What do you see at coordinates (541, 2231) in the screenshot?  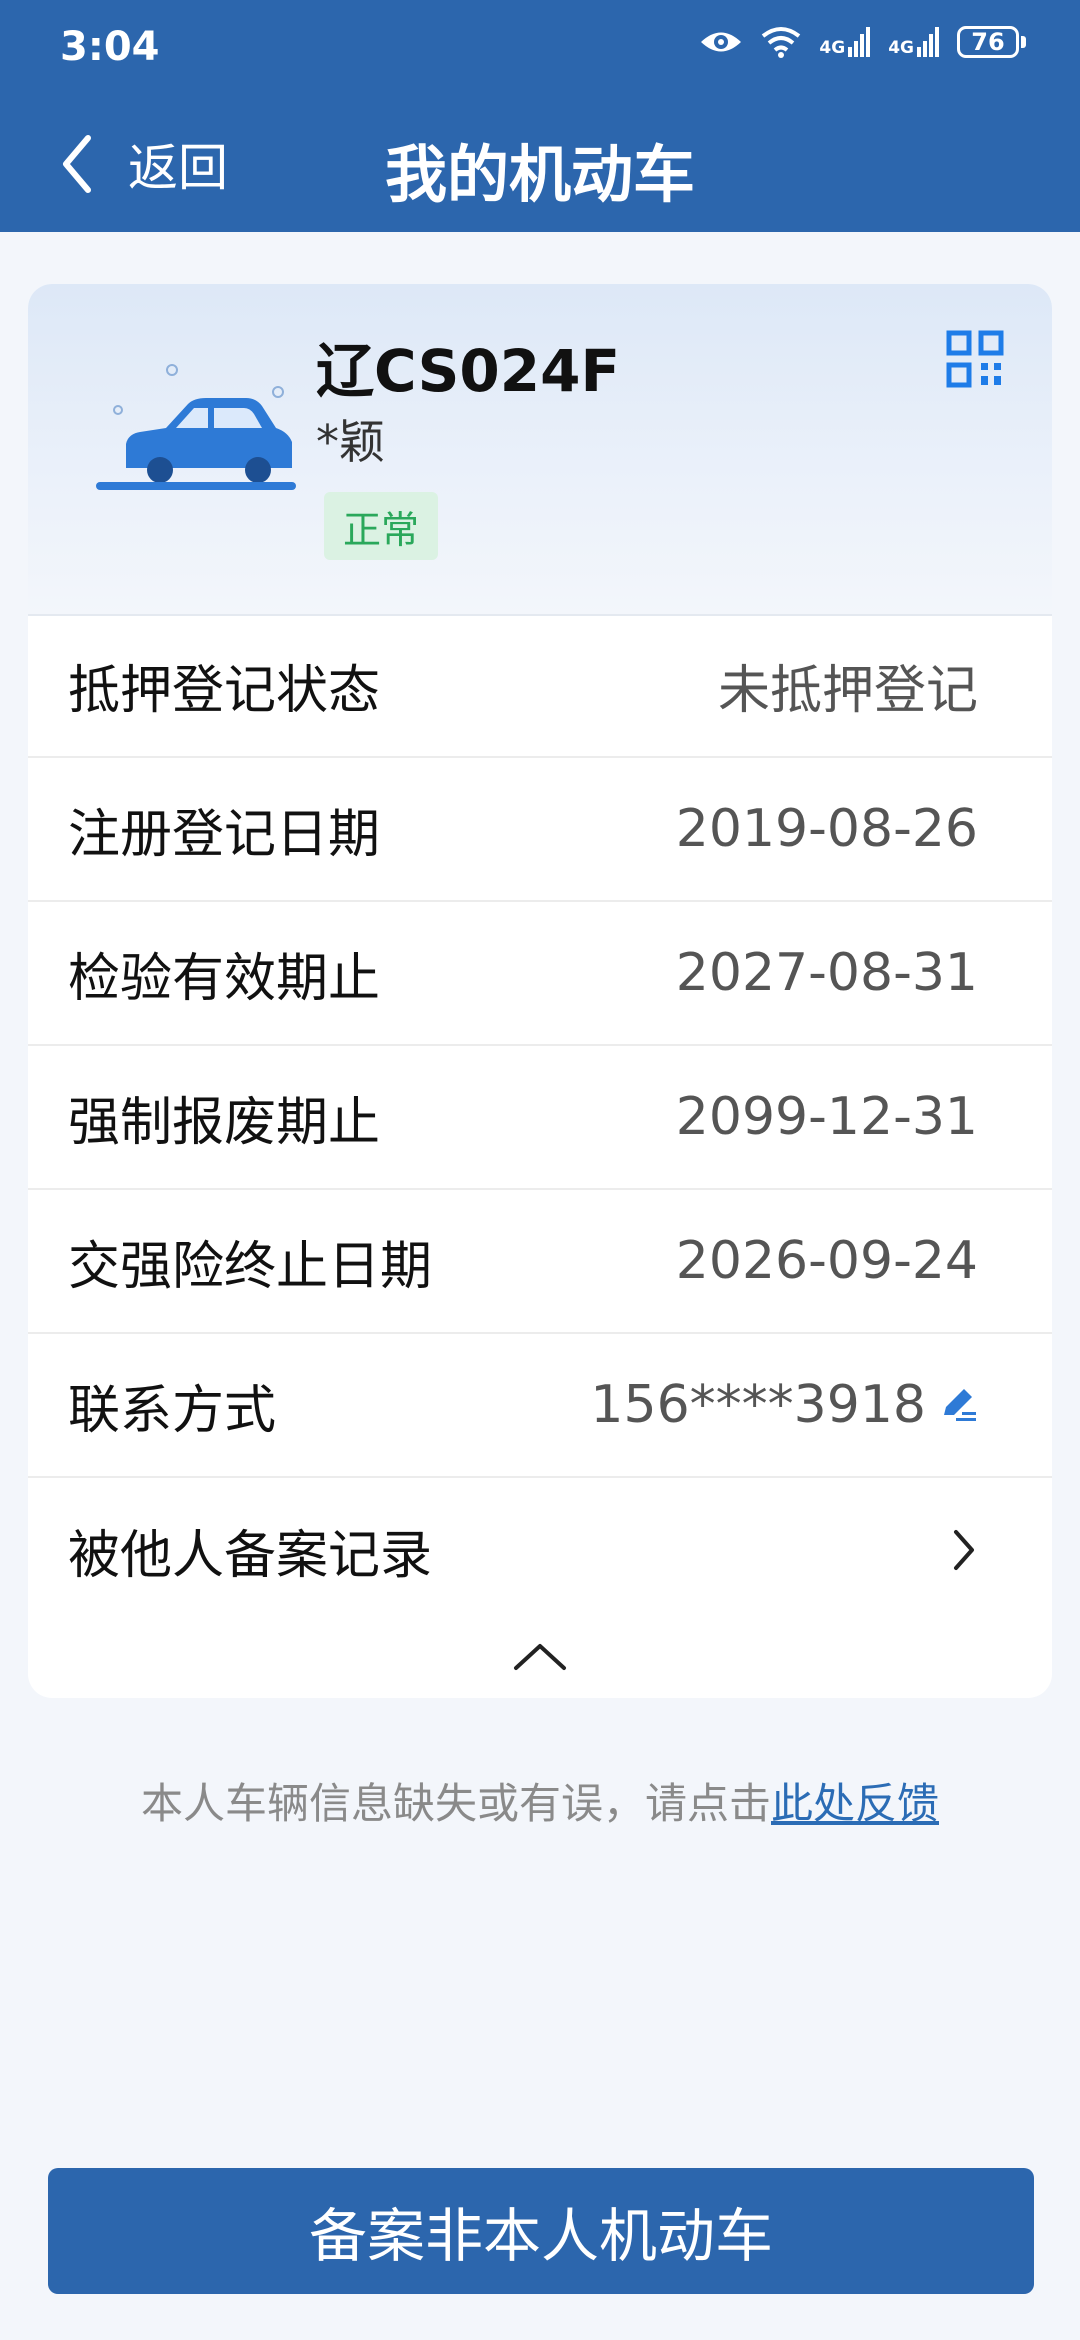 I see `register-other-vehicle-button: 备案非本人机动车` at bounding box center [541, 2231].